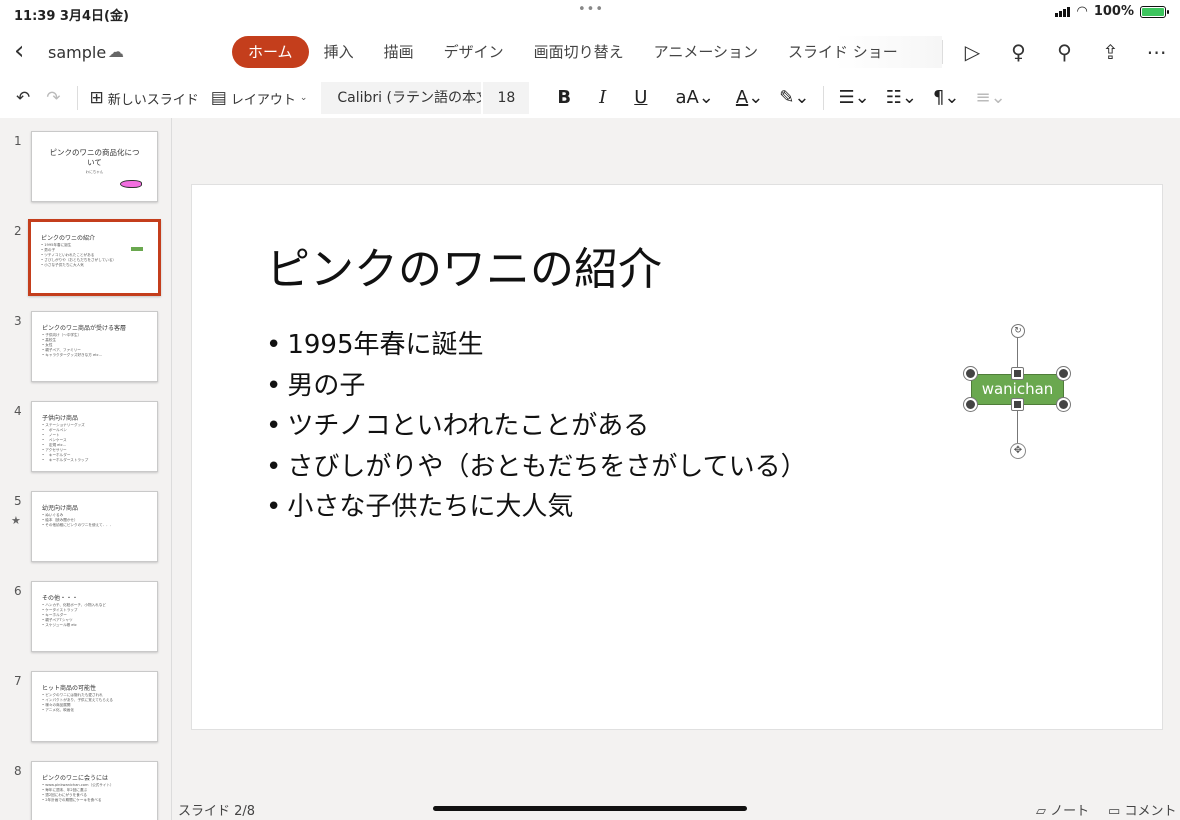 The height and width of the screenshot is (820, 1180). Describe the element at coordinates (71, 16) in the screenshot. I see `status-time: 11:39 3月4日(金)` at that location.